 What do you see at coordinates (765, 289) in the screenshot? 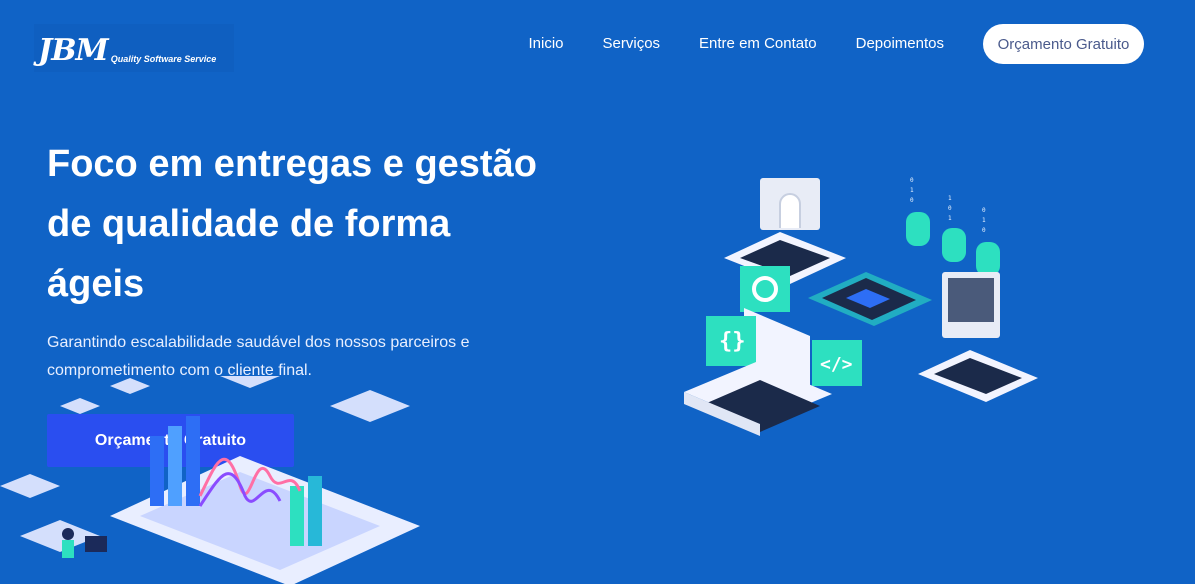
I see `gear-icon` at bounding box center [765, 289].